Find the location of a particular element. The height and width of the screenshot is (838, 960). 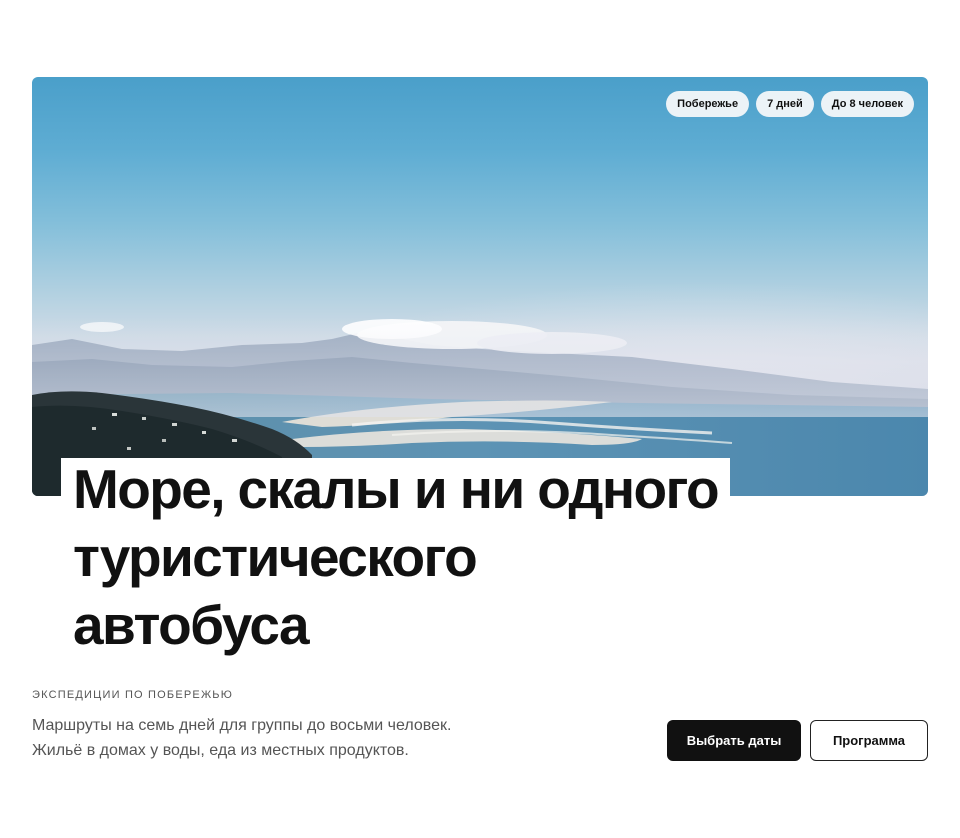

page-title-line-3: автобуса is located at coordinates (190, 625).